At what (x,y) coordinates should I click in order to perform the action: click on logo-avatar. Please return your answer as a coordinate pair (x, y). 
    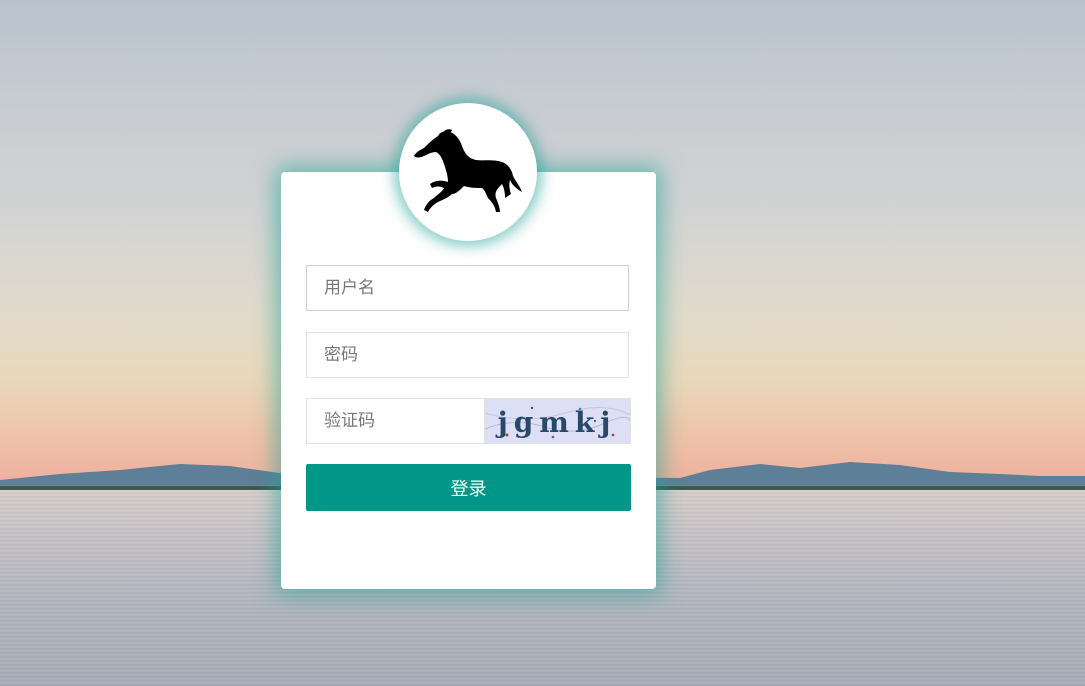
    Looking at the image, I should click on (468, 172).